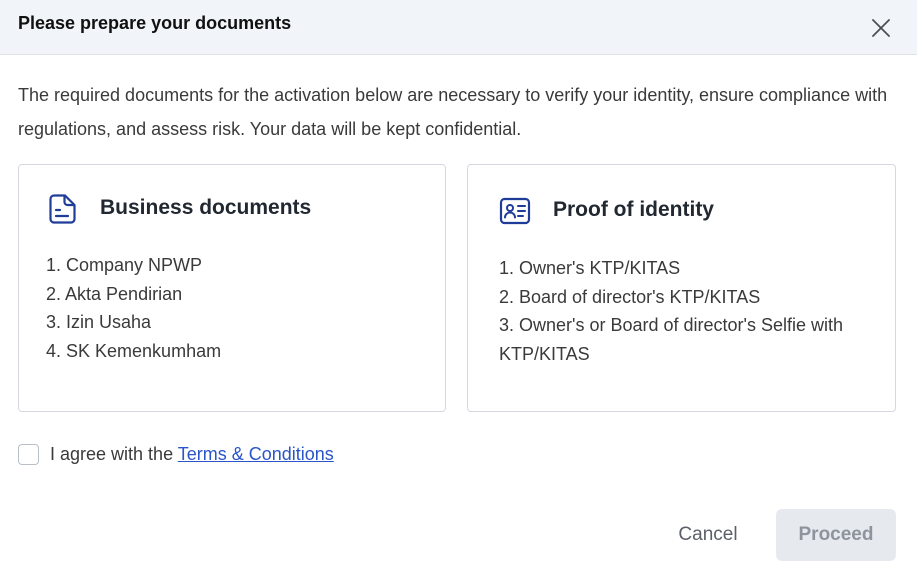 This screenshot has width=917, height=581. Describe the element at coordinates (124, 265) in the screenshot. I see `list-item: 1. Company NPWP` at that location.